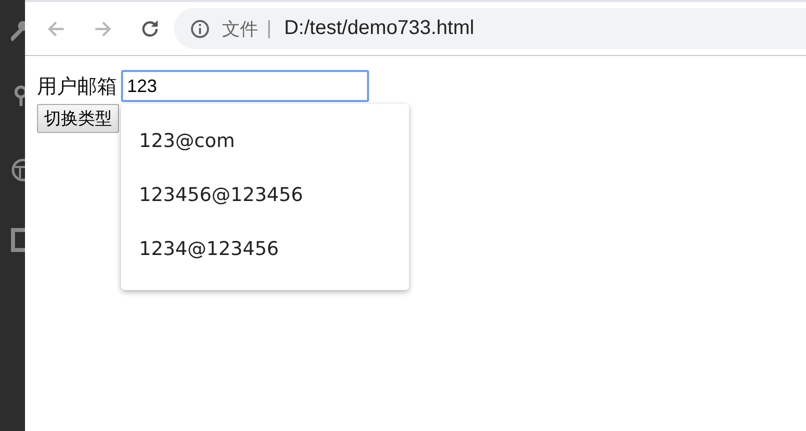 This screenshot has width=806, height=431. What do you see at coordinates (77, 87) in the screenshot?
I see `email-label: 用户邮箱` at bounding box center [77, 87].